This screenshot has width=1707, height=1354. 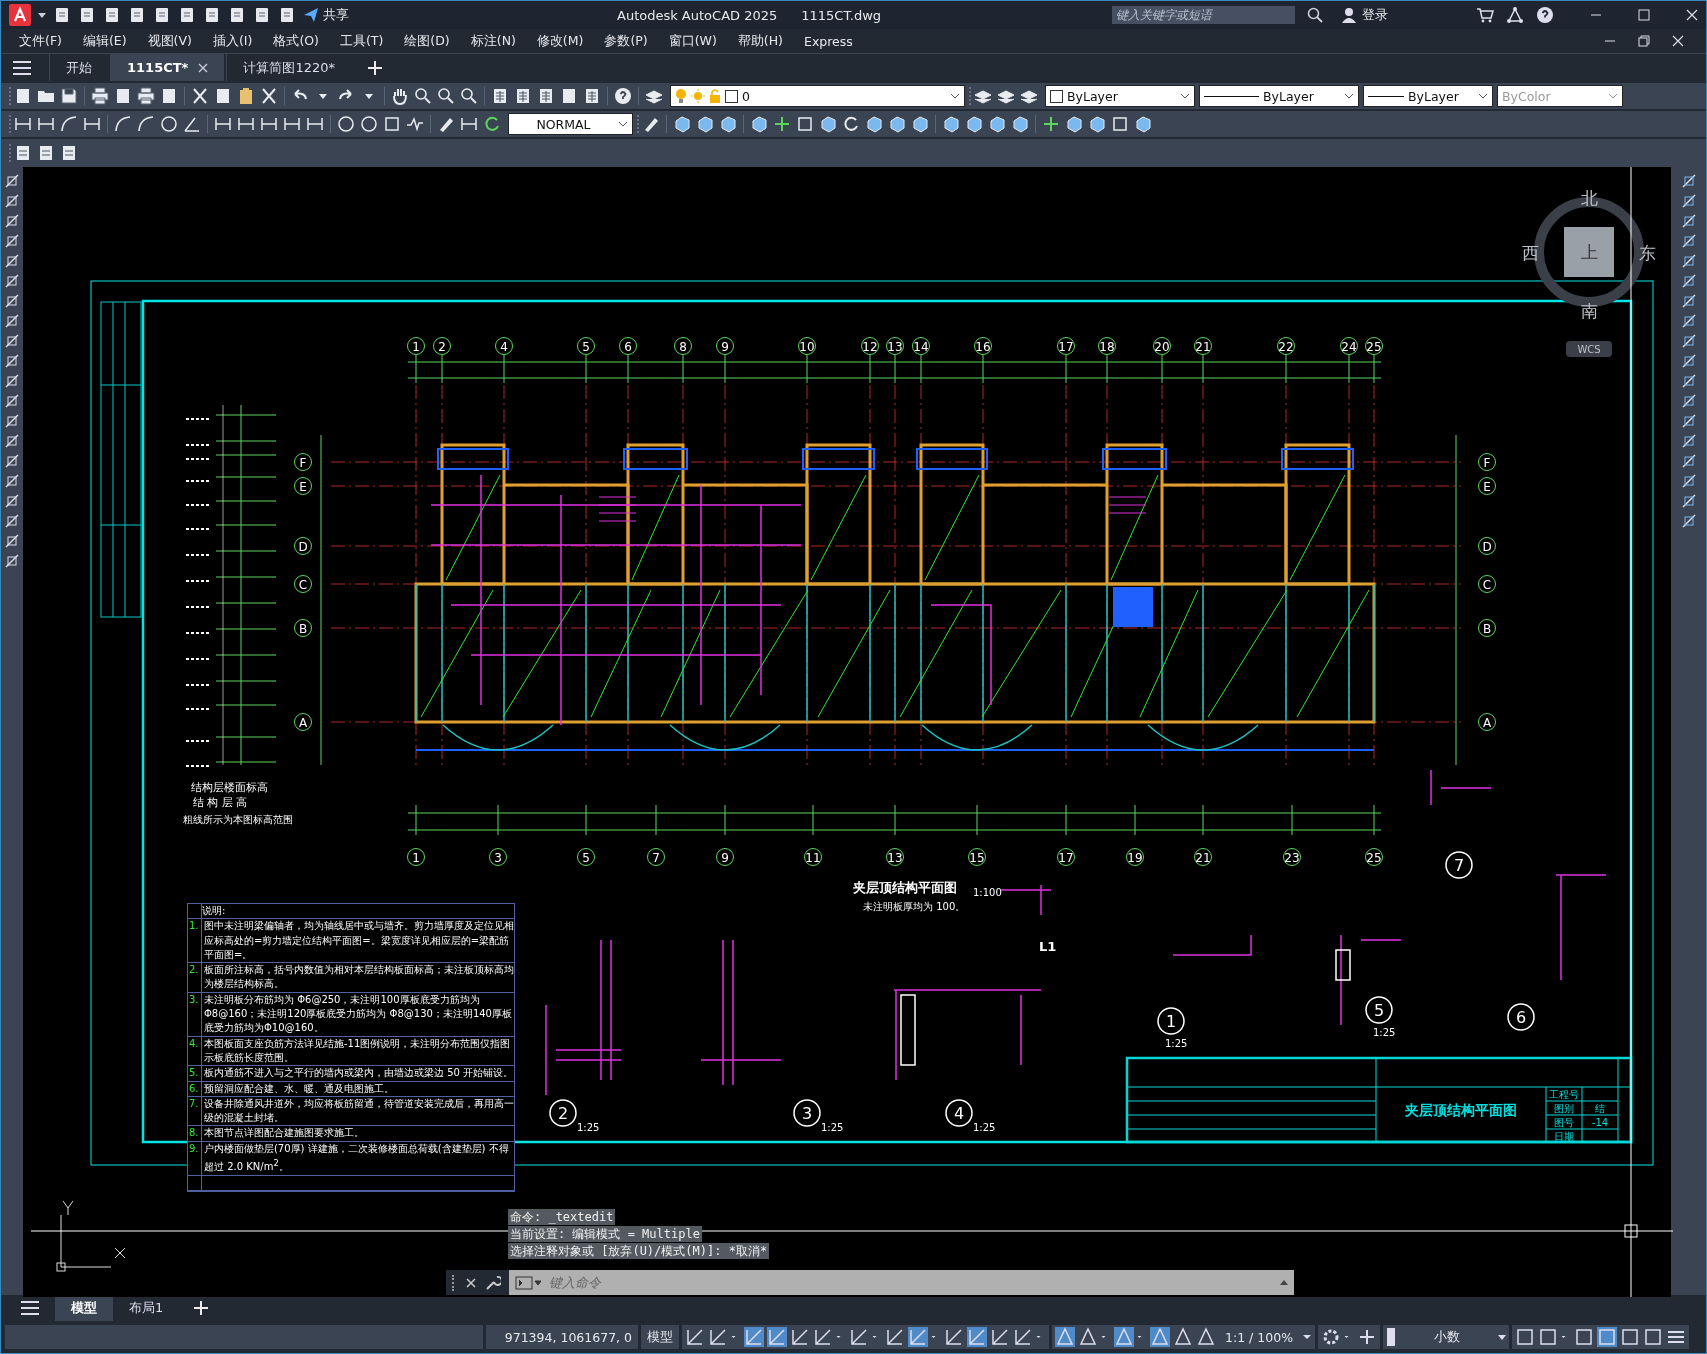 I want to click on menu-item: 文件(F), so click(x=47, y=41).